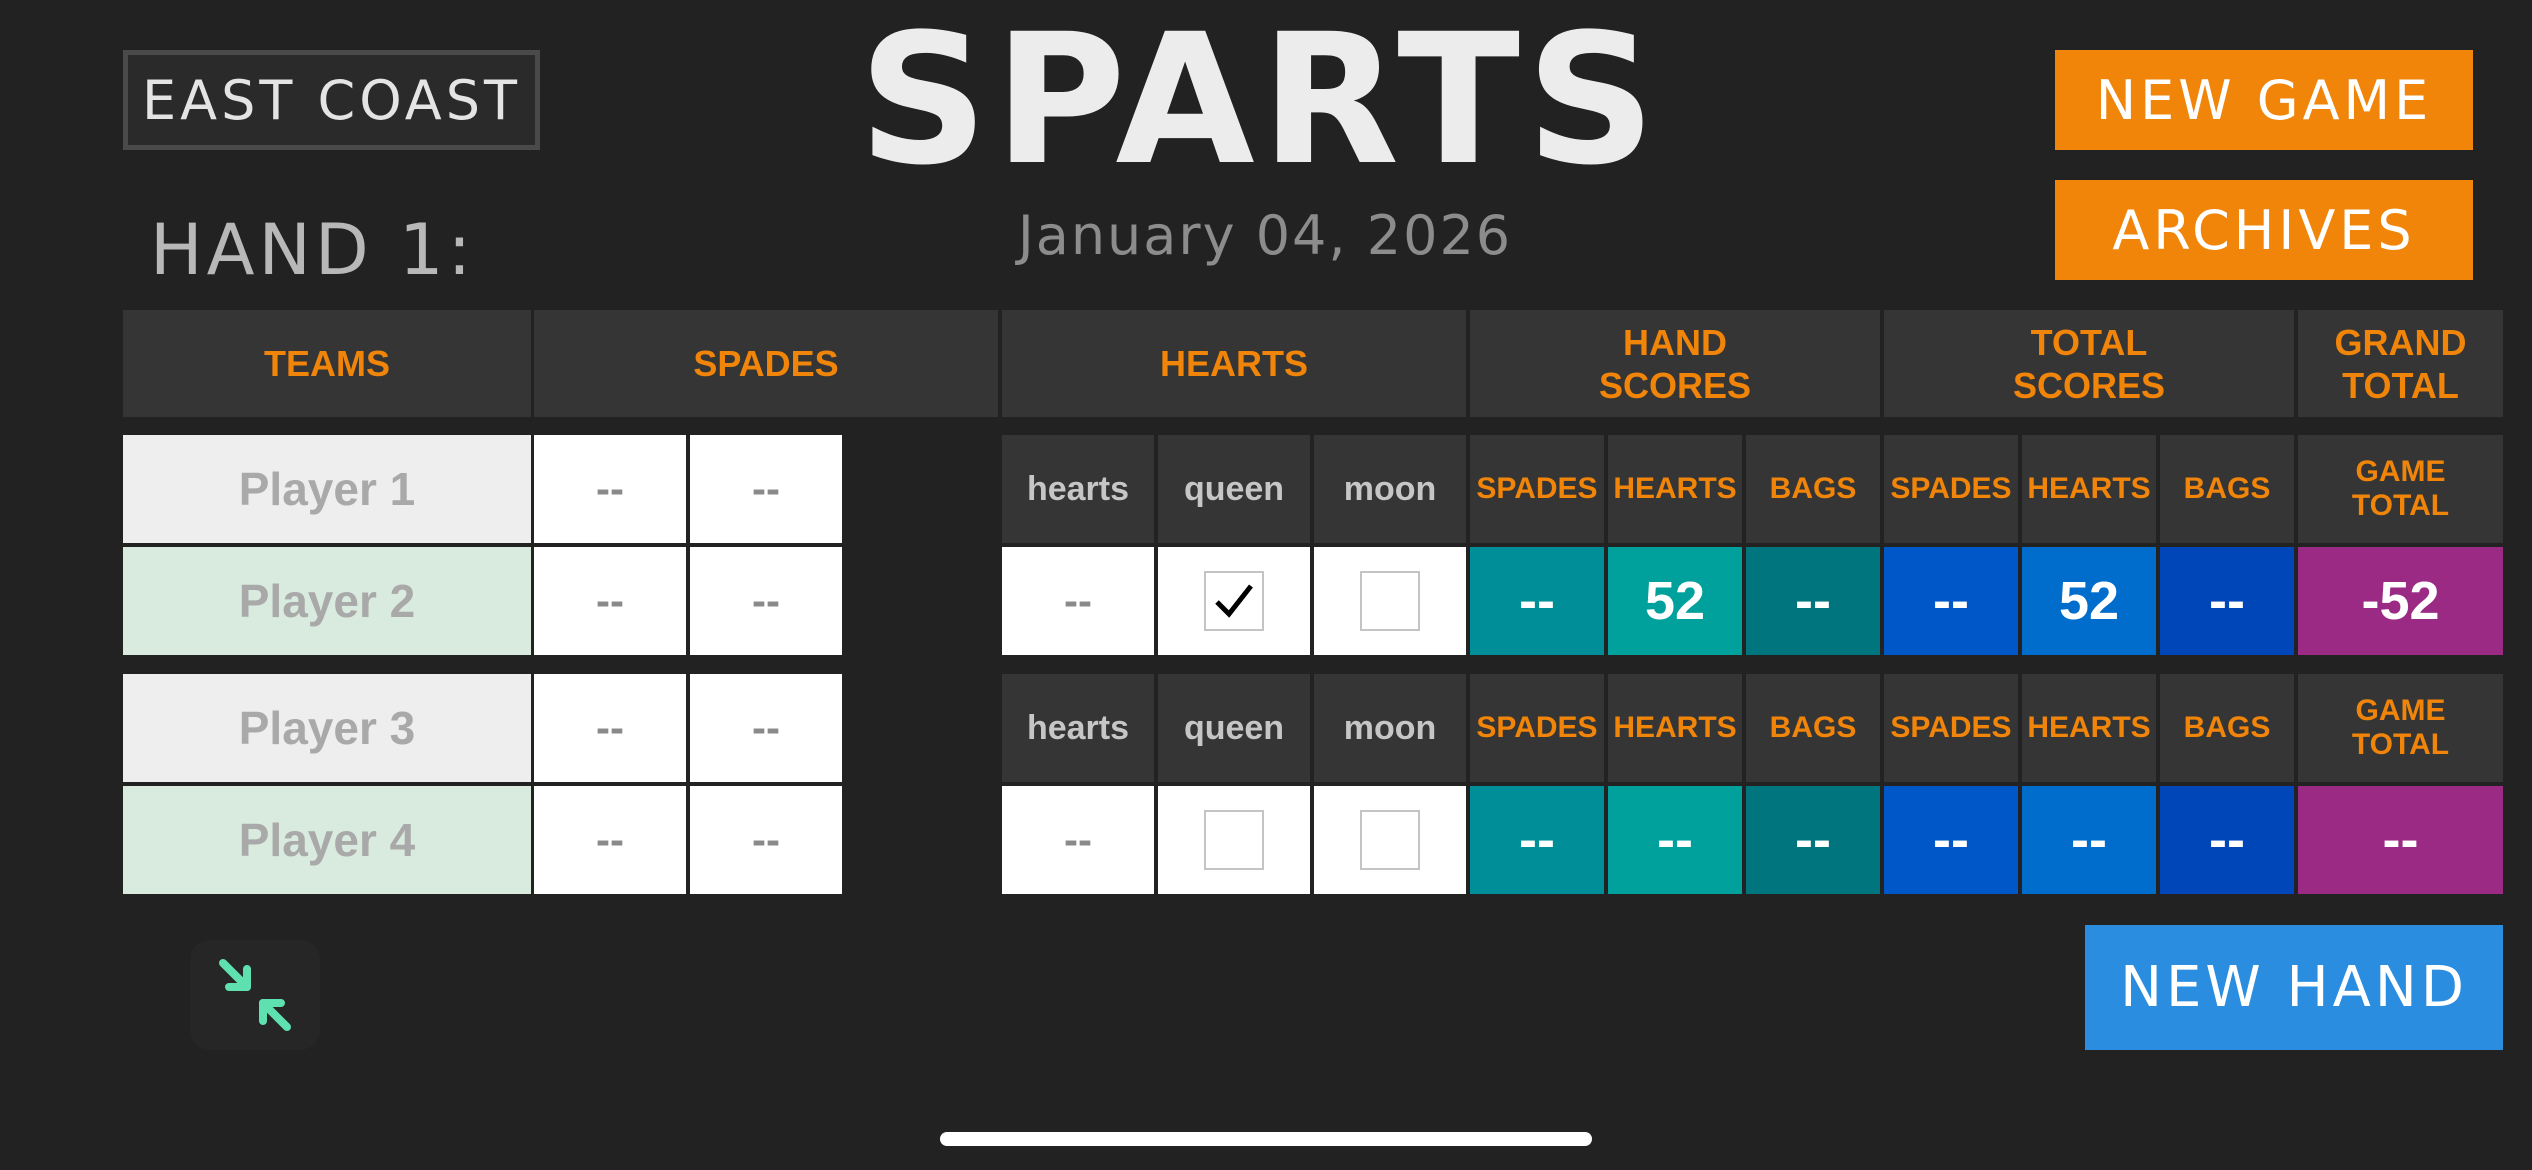 The width and height of the screenshot is (2532, 1170). Describe the element at coordinates (327, 489) in the screenshot. I see `player-name: Player 1` at that location.